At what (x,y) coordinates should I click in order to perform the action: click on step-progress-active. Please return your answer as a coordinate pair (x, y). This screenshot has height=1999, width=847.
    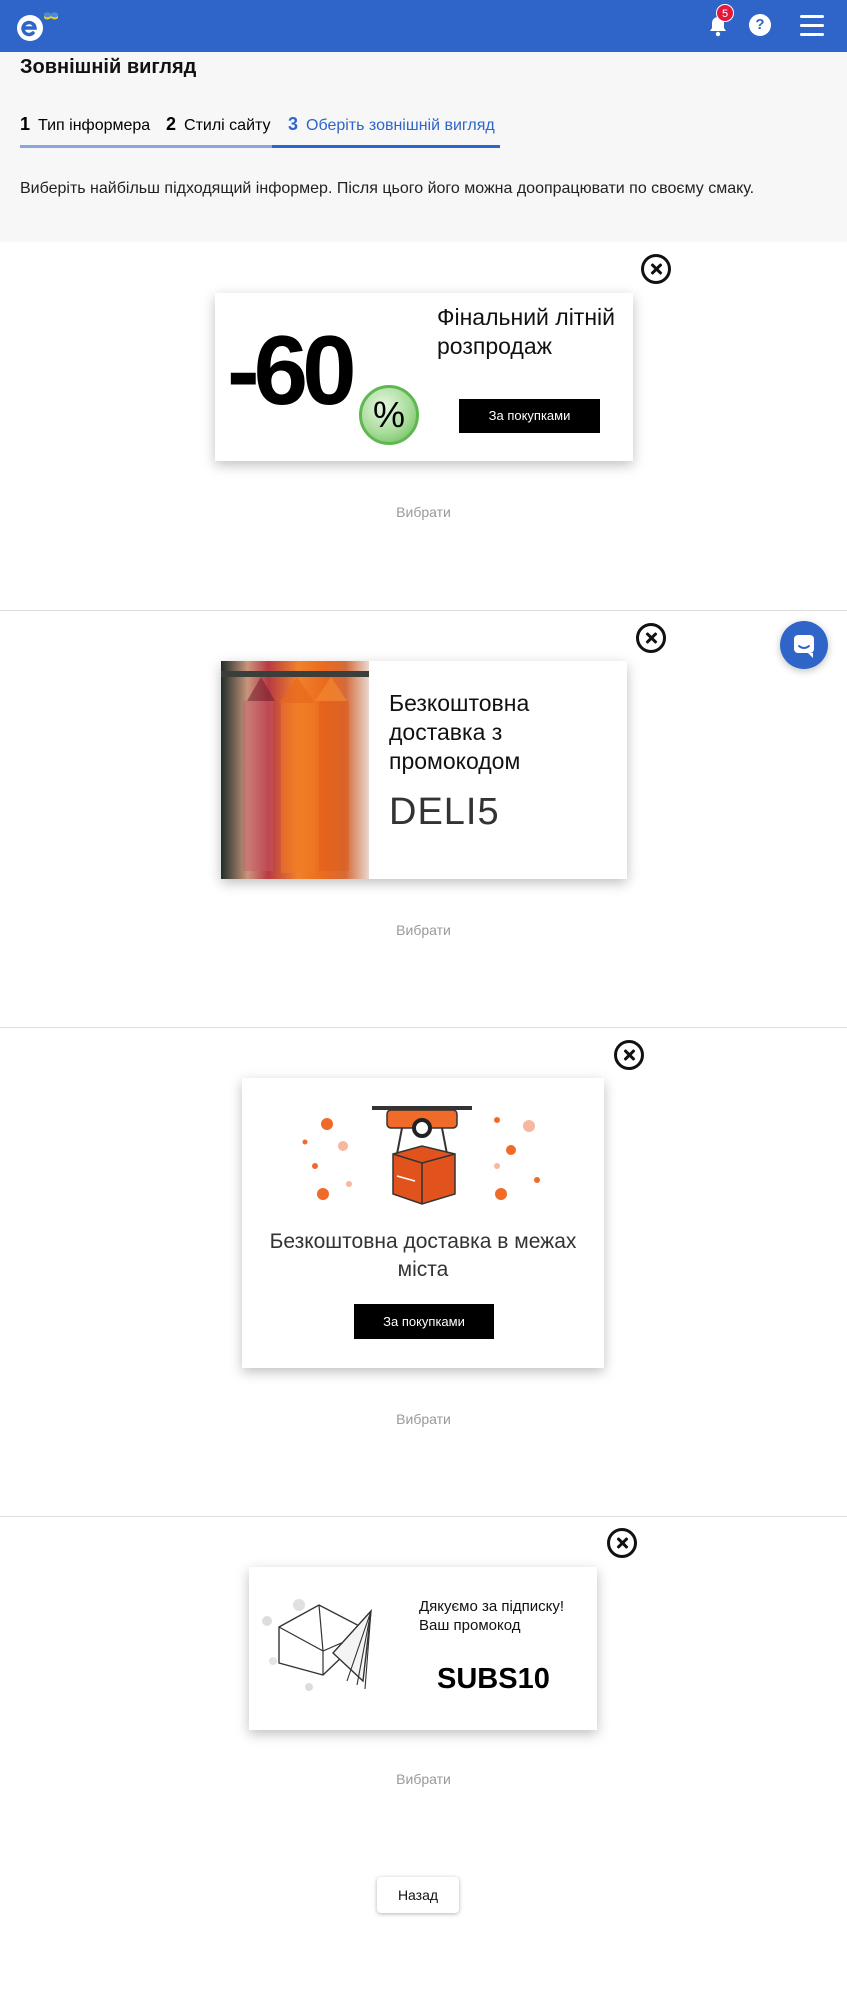
    Looking at the image, I should click on (386, 146).